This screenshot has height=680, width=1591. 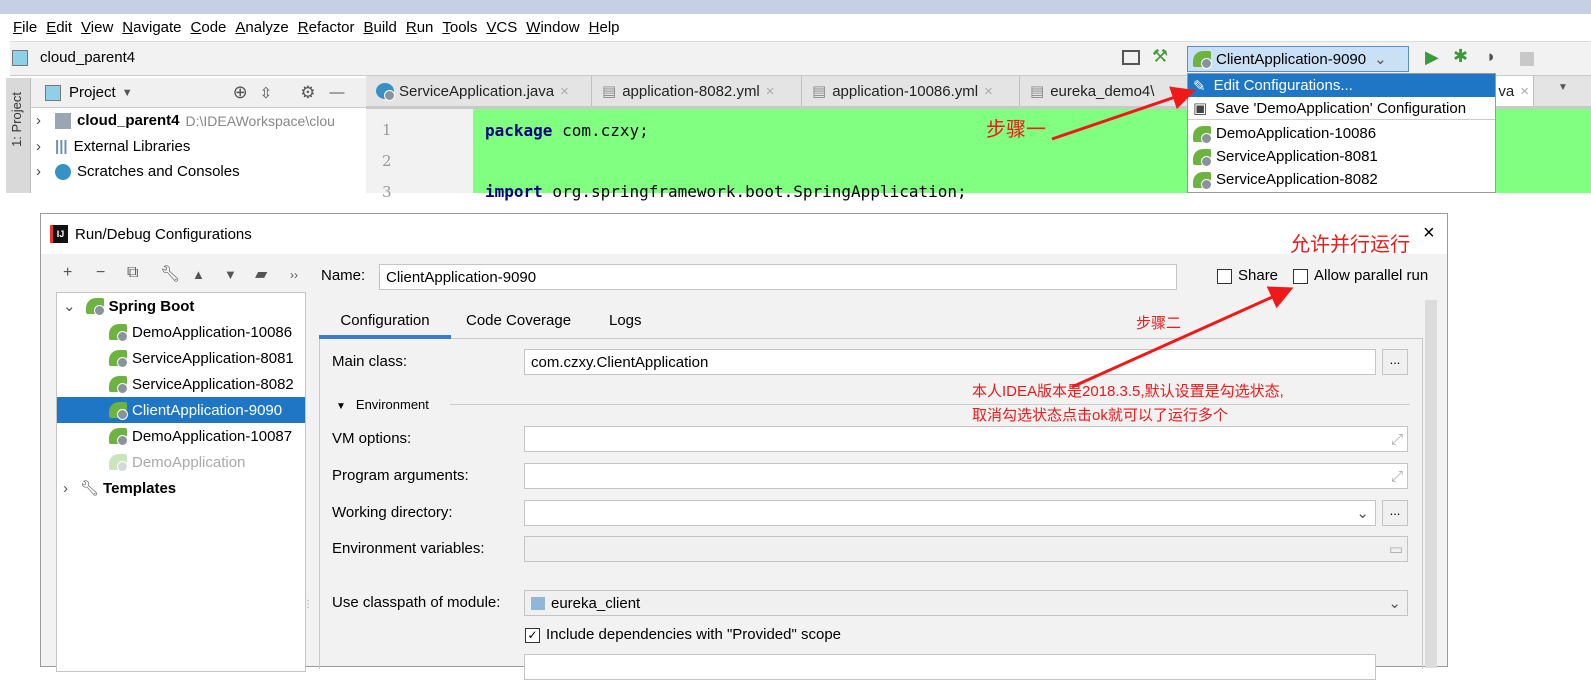 What do you see at coordinates (181, 332) in the screenshot?
I see `tree-config-item: DemoApplication-10086` at bounding box center [181, 332].